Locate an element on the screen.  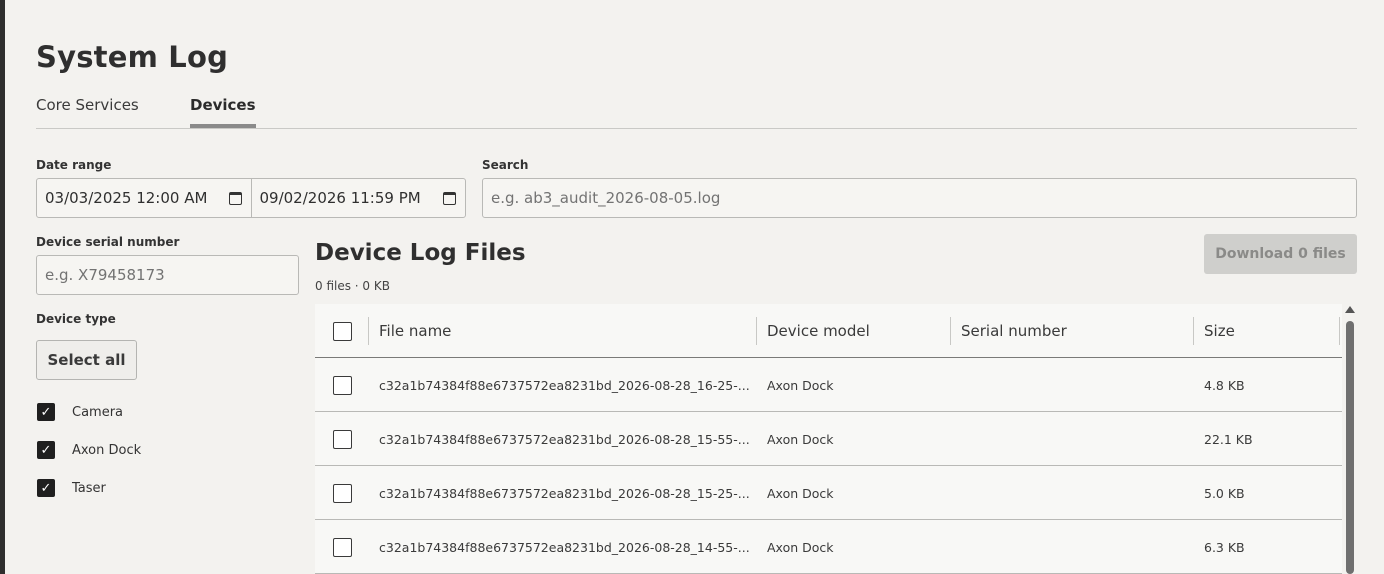
date-start-field: 03/03/2025 12:00 AM is located at coordinates (144, 198).